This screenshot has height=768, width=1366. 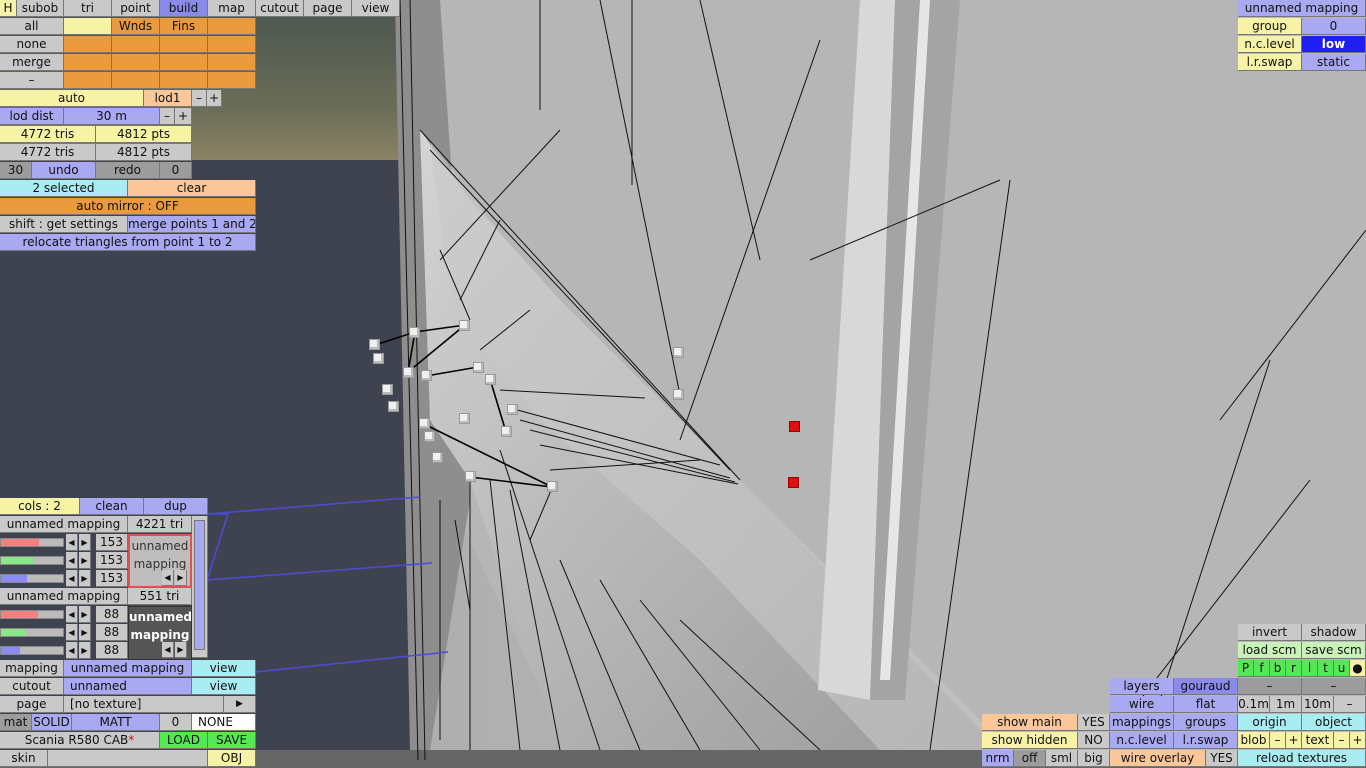 I want to click on cutout-value: unnamed, so click(x=128, y=686).